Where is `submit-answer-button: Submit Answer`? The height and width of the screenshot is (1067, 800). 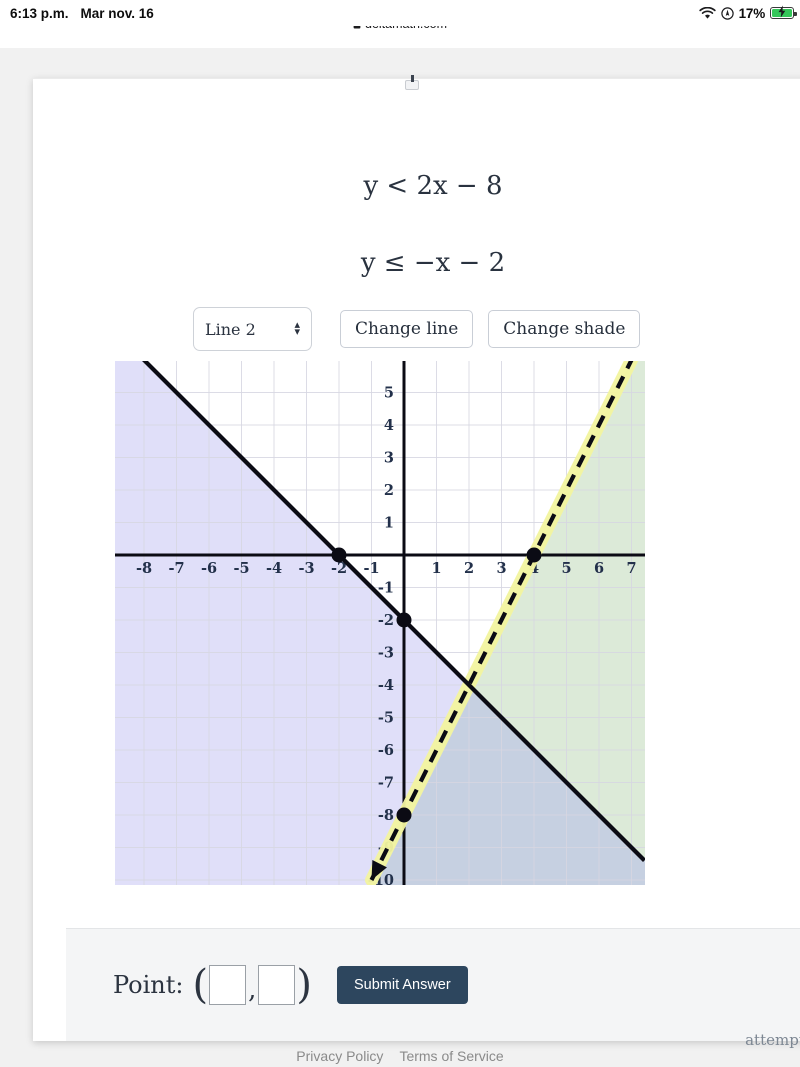 submit-answer-button: Submit Answer is located at coordinates (402, 985).